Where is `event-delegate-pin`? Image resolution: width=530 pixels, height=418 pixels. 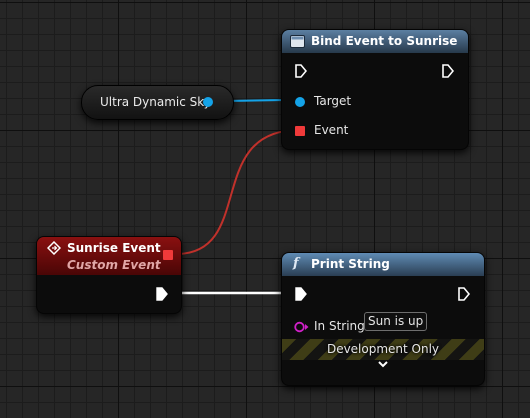 event-delegate-pin is located at coordinates (300, 131).